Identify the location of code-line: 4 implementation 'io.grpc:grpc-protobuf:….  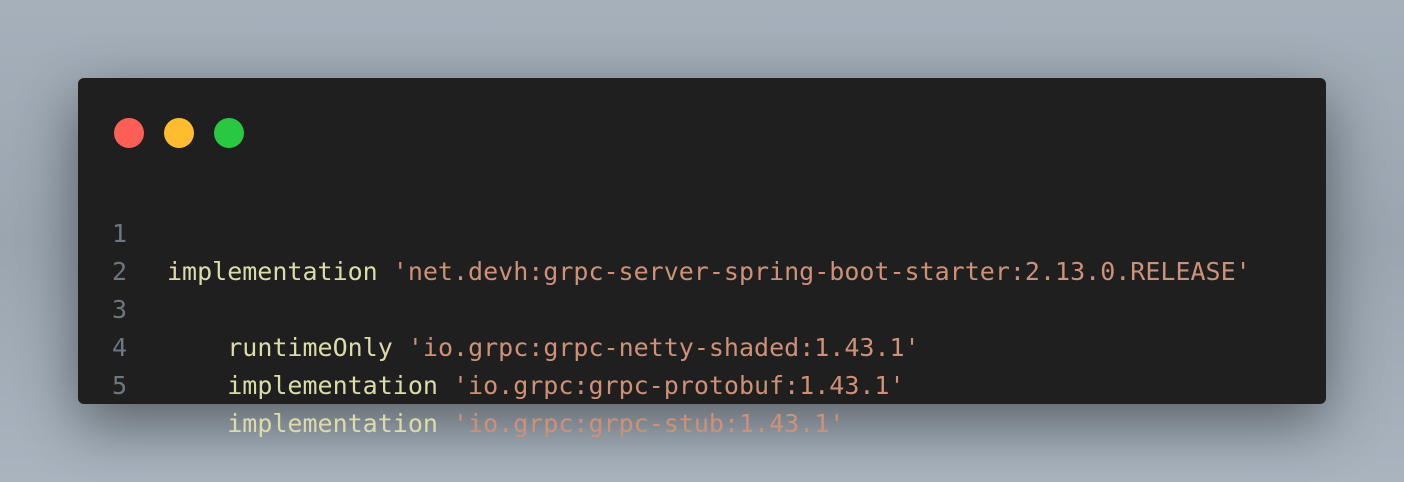
(491, 345).